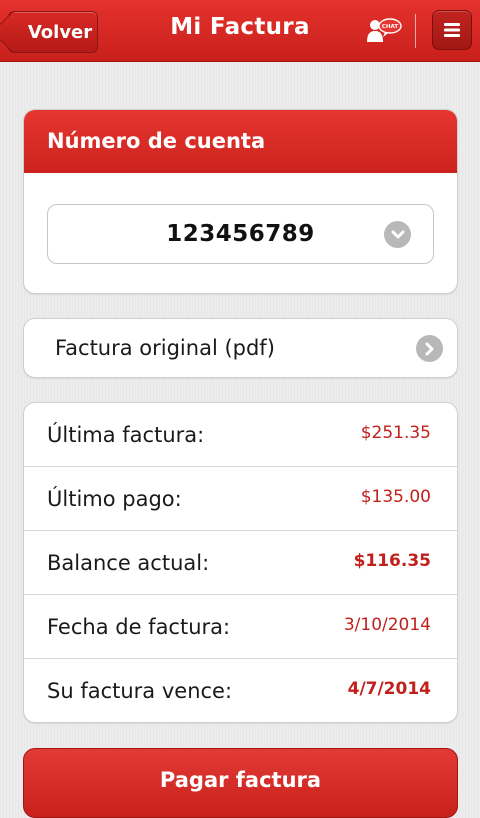 The width and height of the screenshot is (480, 818). I want to click on summary-row-invoice-date: Fecha de factura: 3/10/2014, so click(240, 627).